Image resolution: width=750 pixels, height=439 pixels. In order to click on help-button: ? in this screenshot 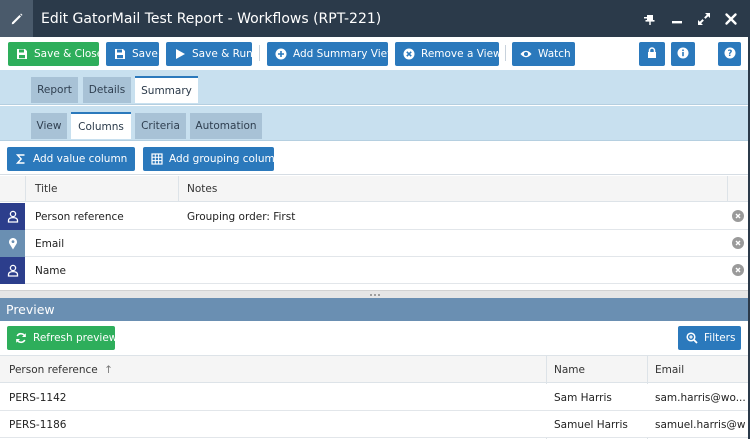, I will do `click(729, 54)`.